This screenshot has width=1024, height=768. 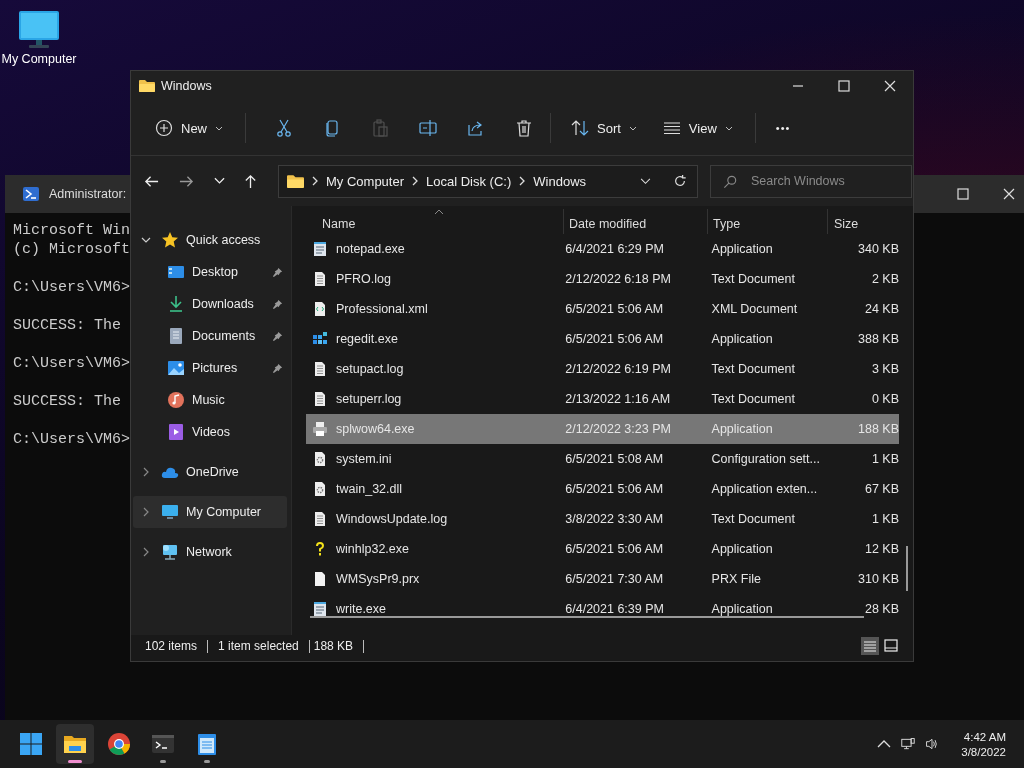 What do you see at coordinates (891, 646) in the screenshot?
I see `tiles-view-icon` at bounding box center [891, 646].